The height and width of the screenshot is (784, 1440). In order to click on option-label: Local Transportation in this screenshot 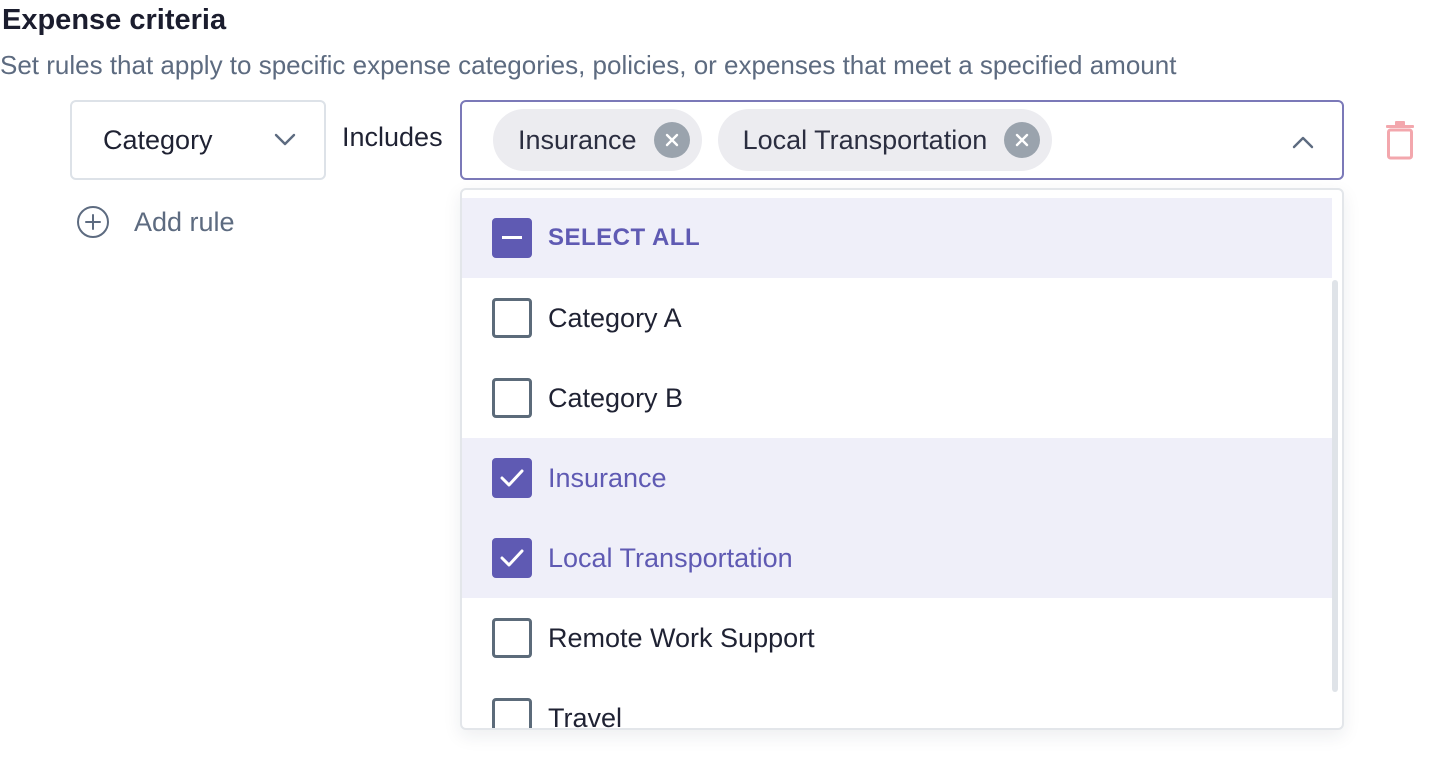, I will do `click(670, 557)`.